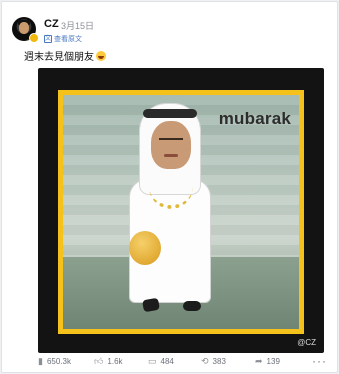  I want to click on post-text: 週末去見個朋友, so click(65, 55).